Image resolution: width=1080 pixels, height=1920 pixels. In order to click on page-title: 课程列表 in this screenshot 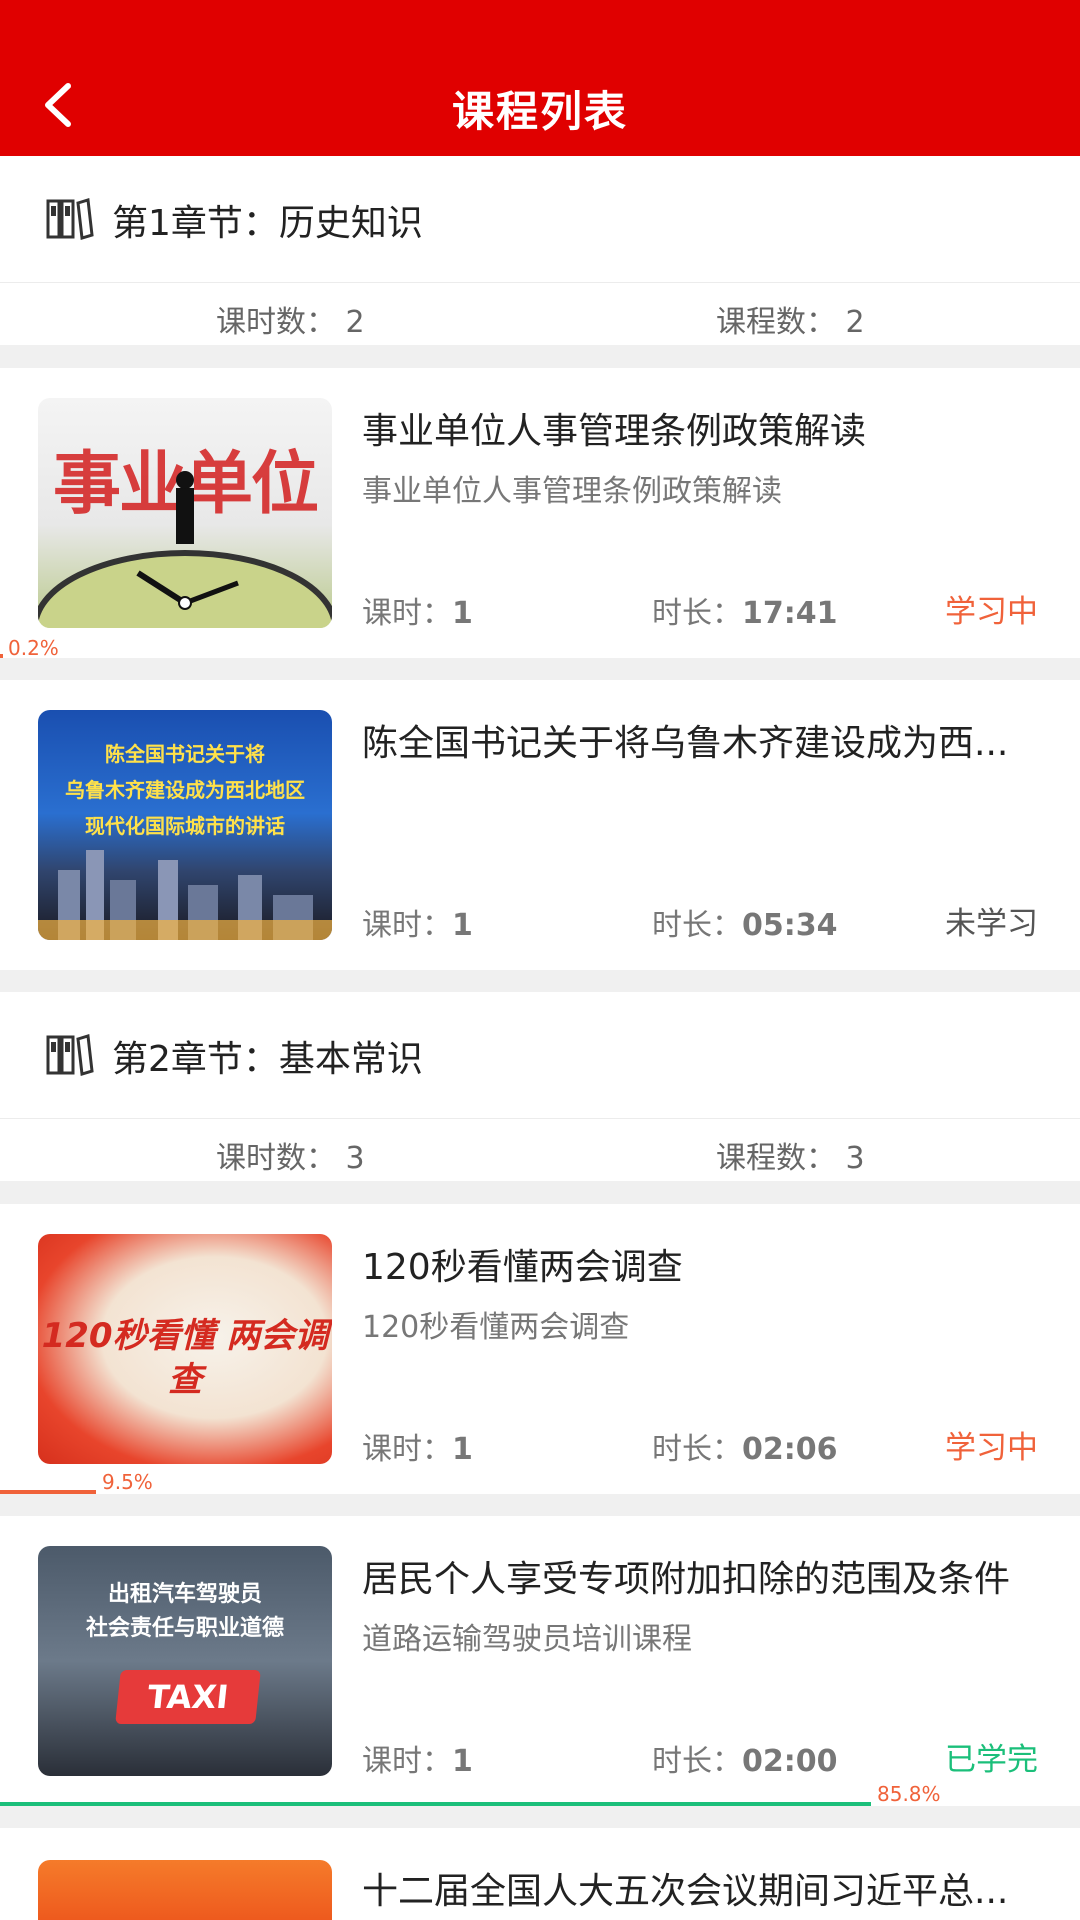, I will do `click(539, 111)`.